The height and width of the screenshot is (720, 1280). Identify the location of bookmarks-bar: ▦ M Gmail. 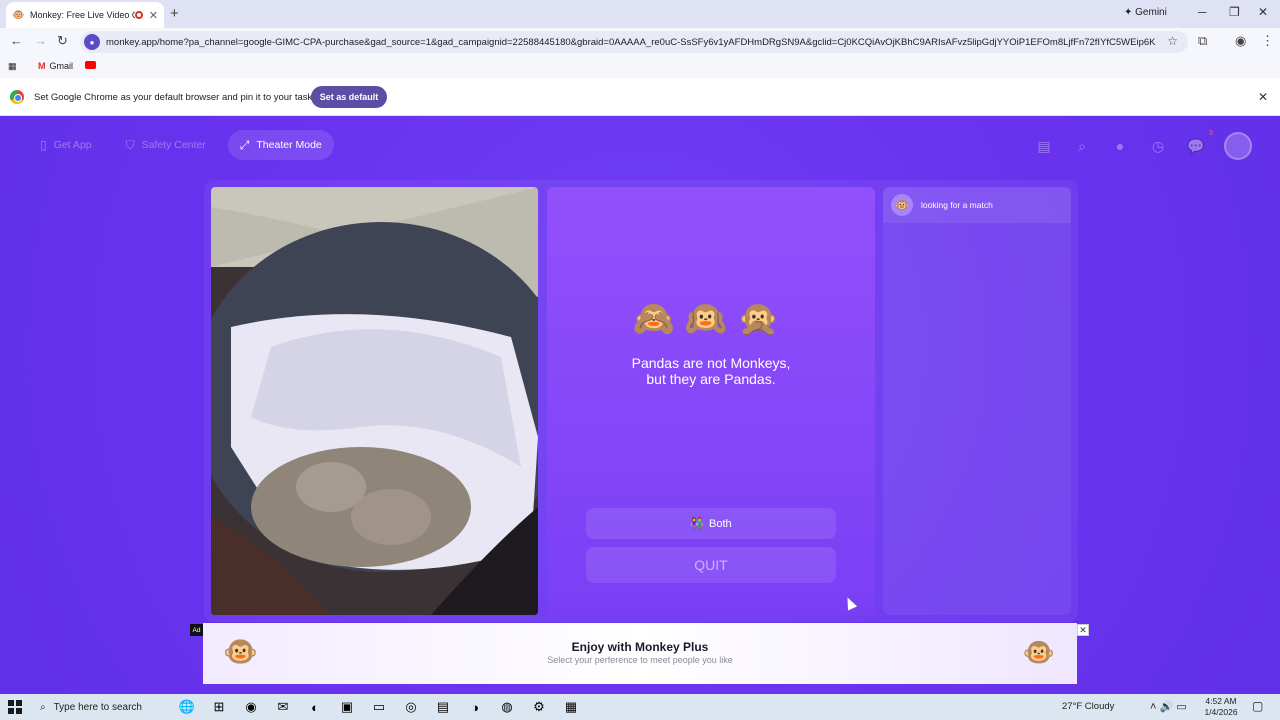
(640, 67).